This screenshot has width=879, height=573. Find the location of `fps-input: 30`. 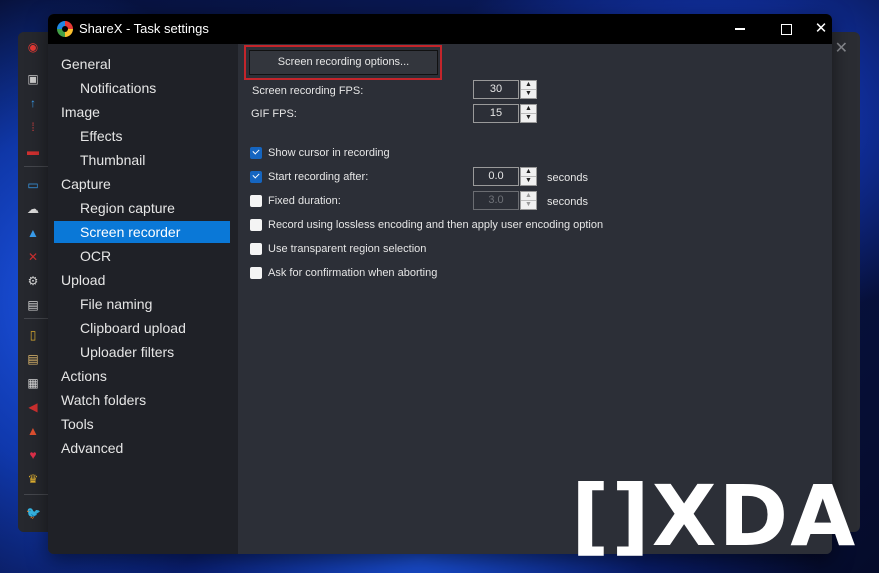

fps-input: 30 is located at coordinates (496, 89).